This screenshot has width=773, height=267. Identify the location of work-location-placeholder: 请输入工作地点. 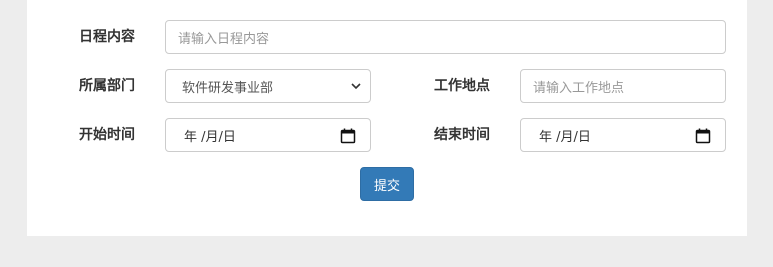
(579, 88).